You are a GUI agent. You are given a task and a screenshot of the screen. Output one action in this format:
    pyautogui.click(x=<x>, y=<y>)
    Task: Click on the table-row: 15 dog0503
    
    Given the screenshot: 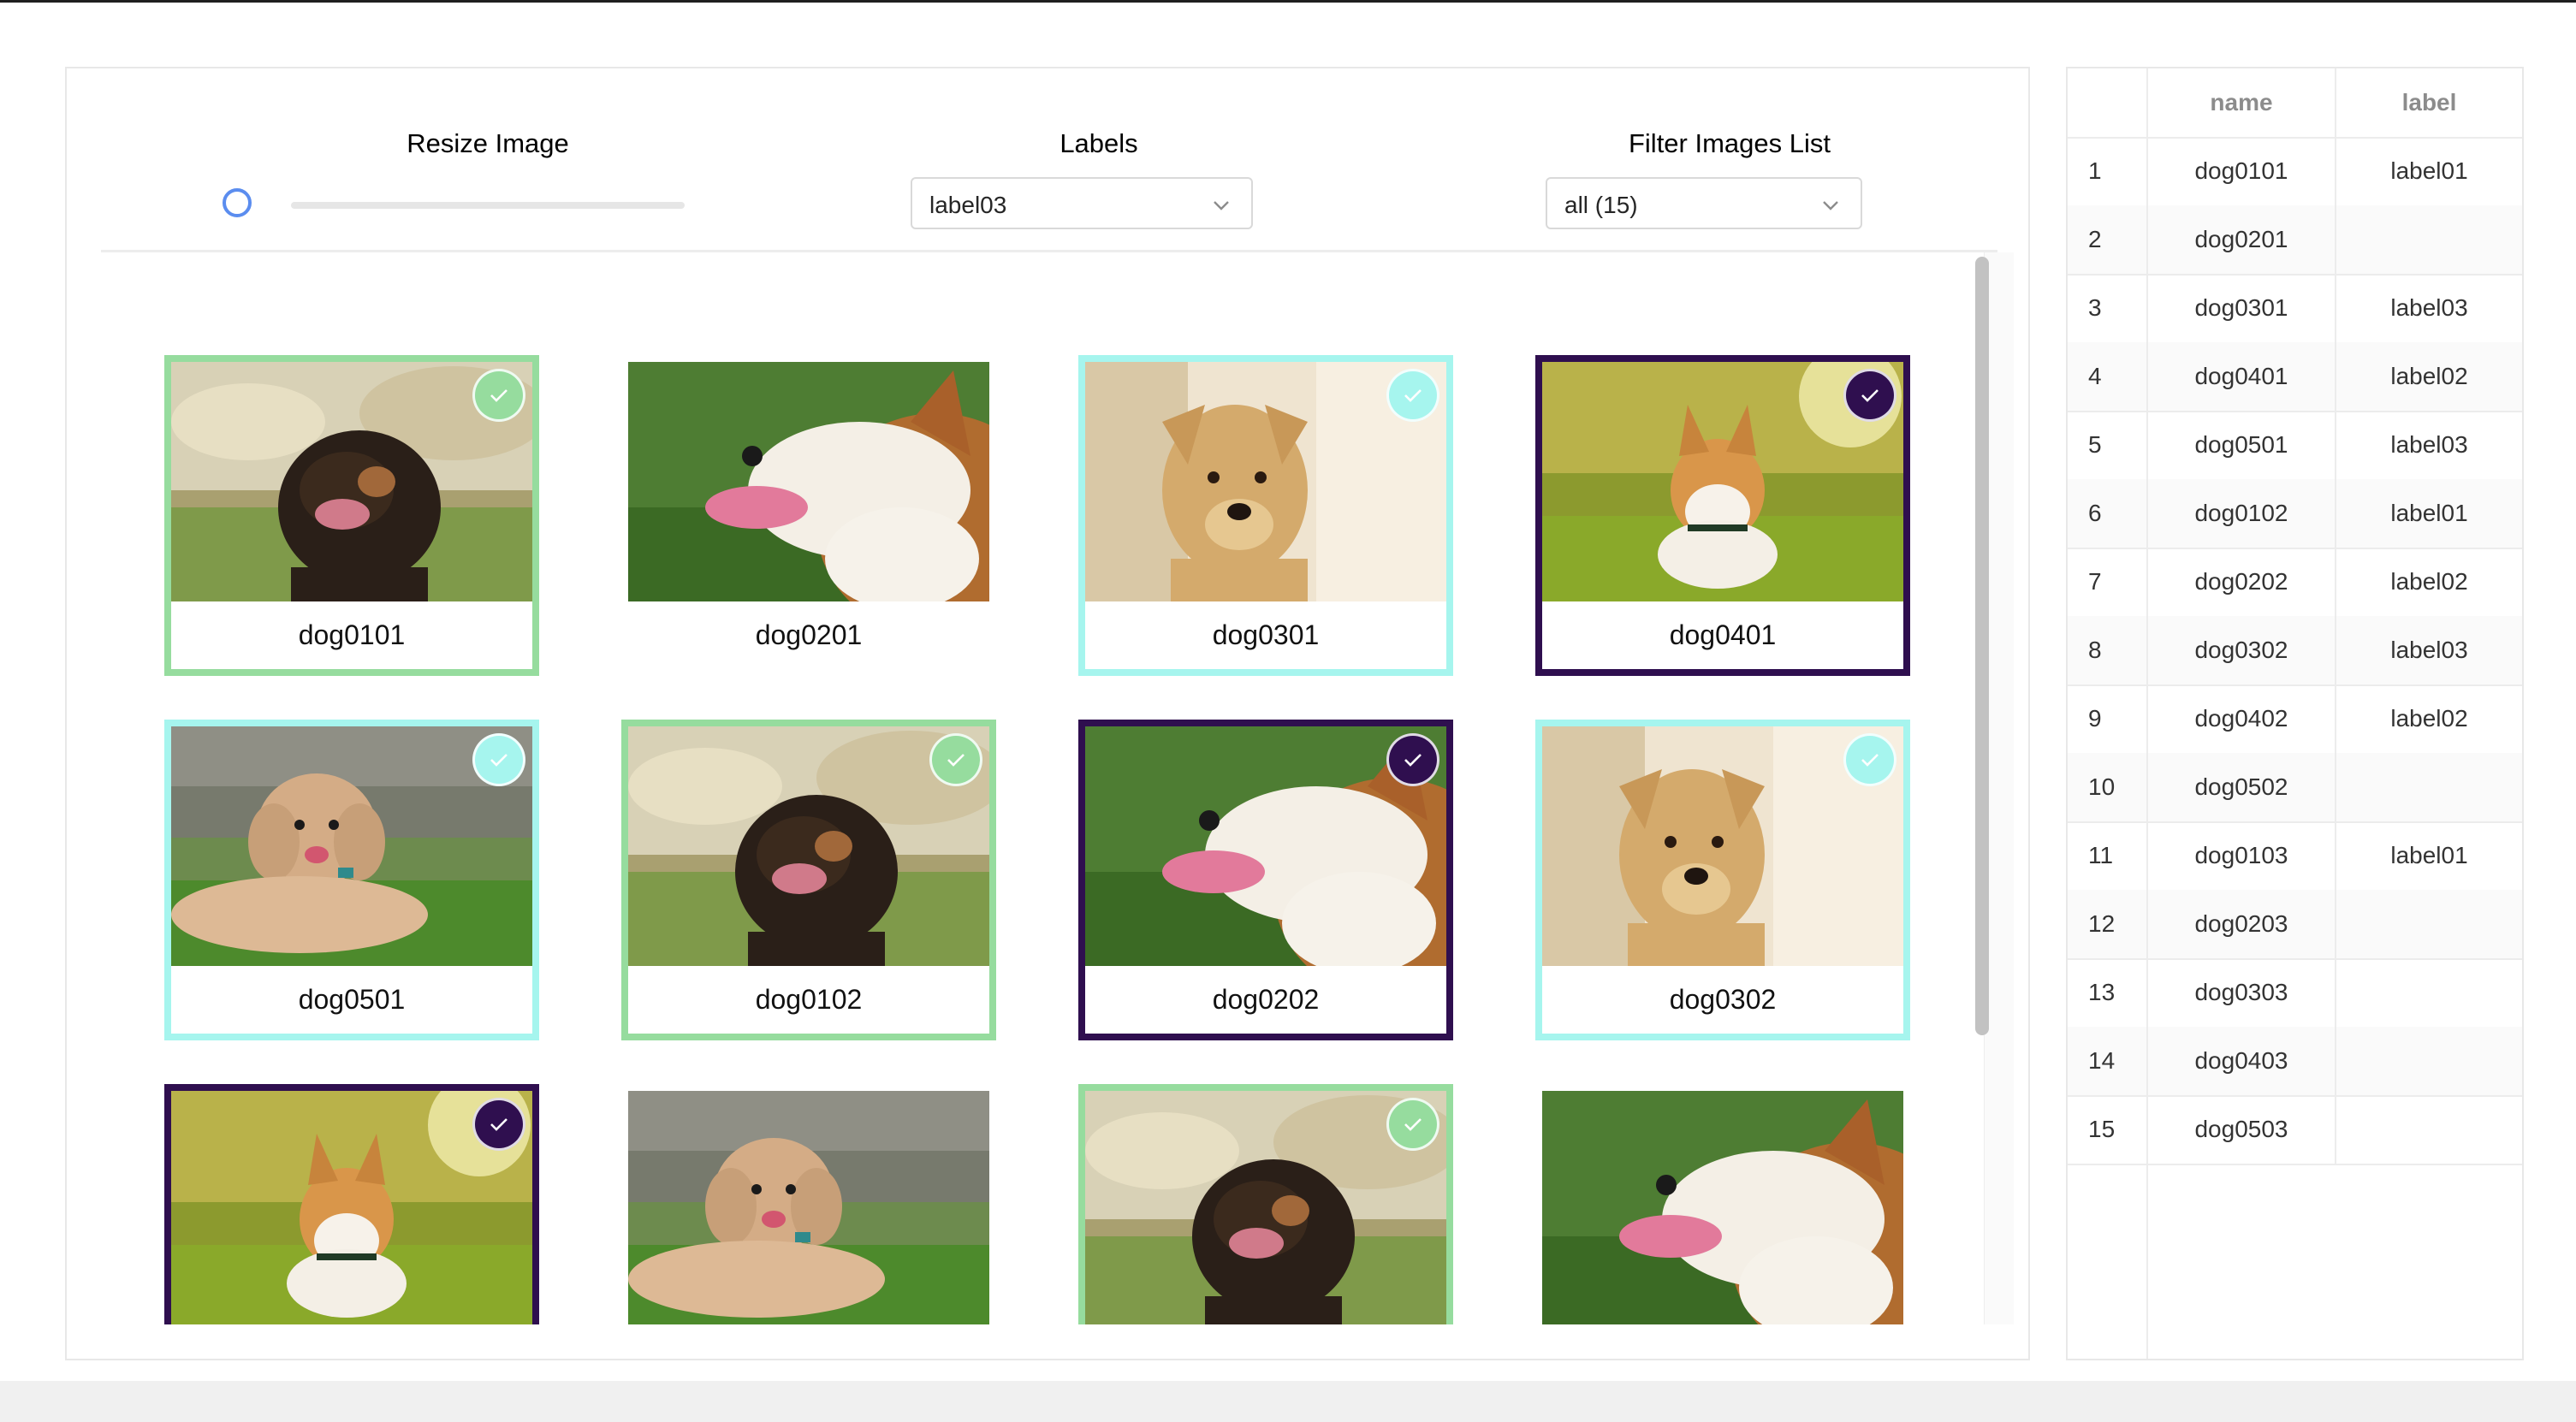 What is the action you would take?
    pyautogui.click(x=2295, y=1130)
    